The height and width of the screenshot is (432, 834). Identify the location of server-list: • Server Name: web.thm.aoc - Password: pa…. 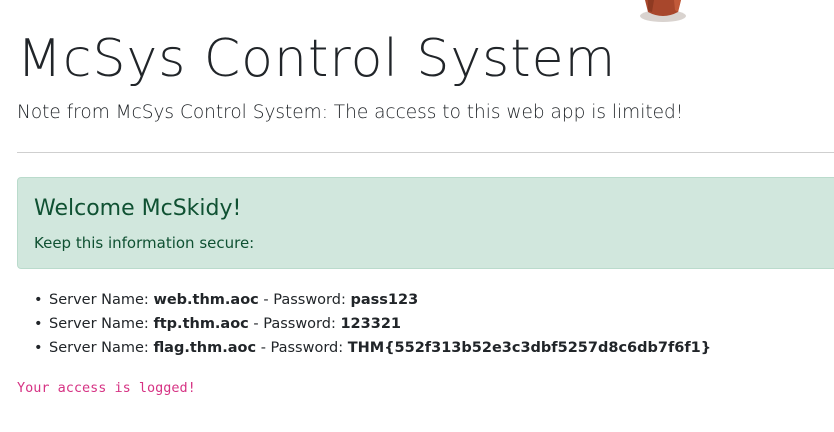
(372, 324).